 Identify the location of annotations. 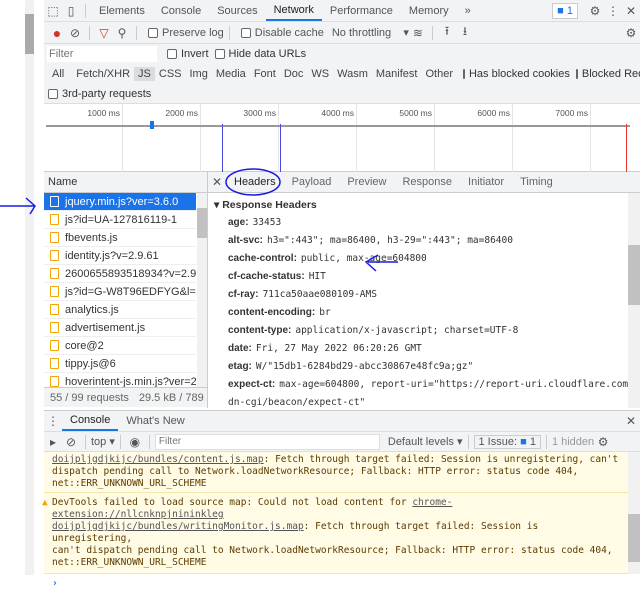
(199, 220).